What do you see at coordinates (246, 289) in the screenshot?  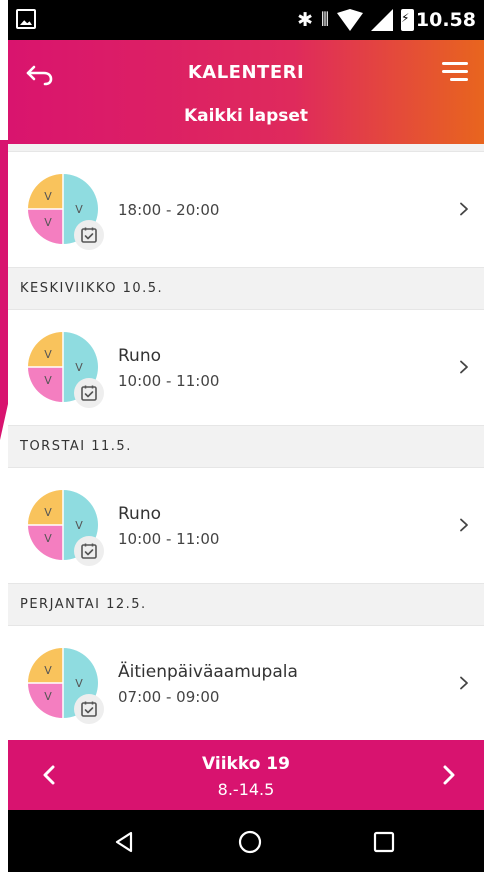 I see `day-header: KESKIVIIKKO 10.5.` at bounding box center [246, 289].